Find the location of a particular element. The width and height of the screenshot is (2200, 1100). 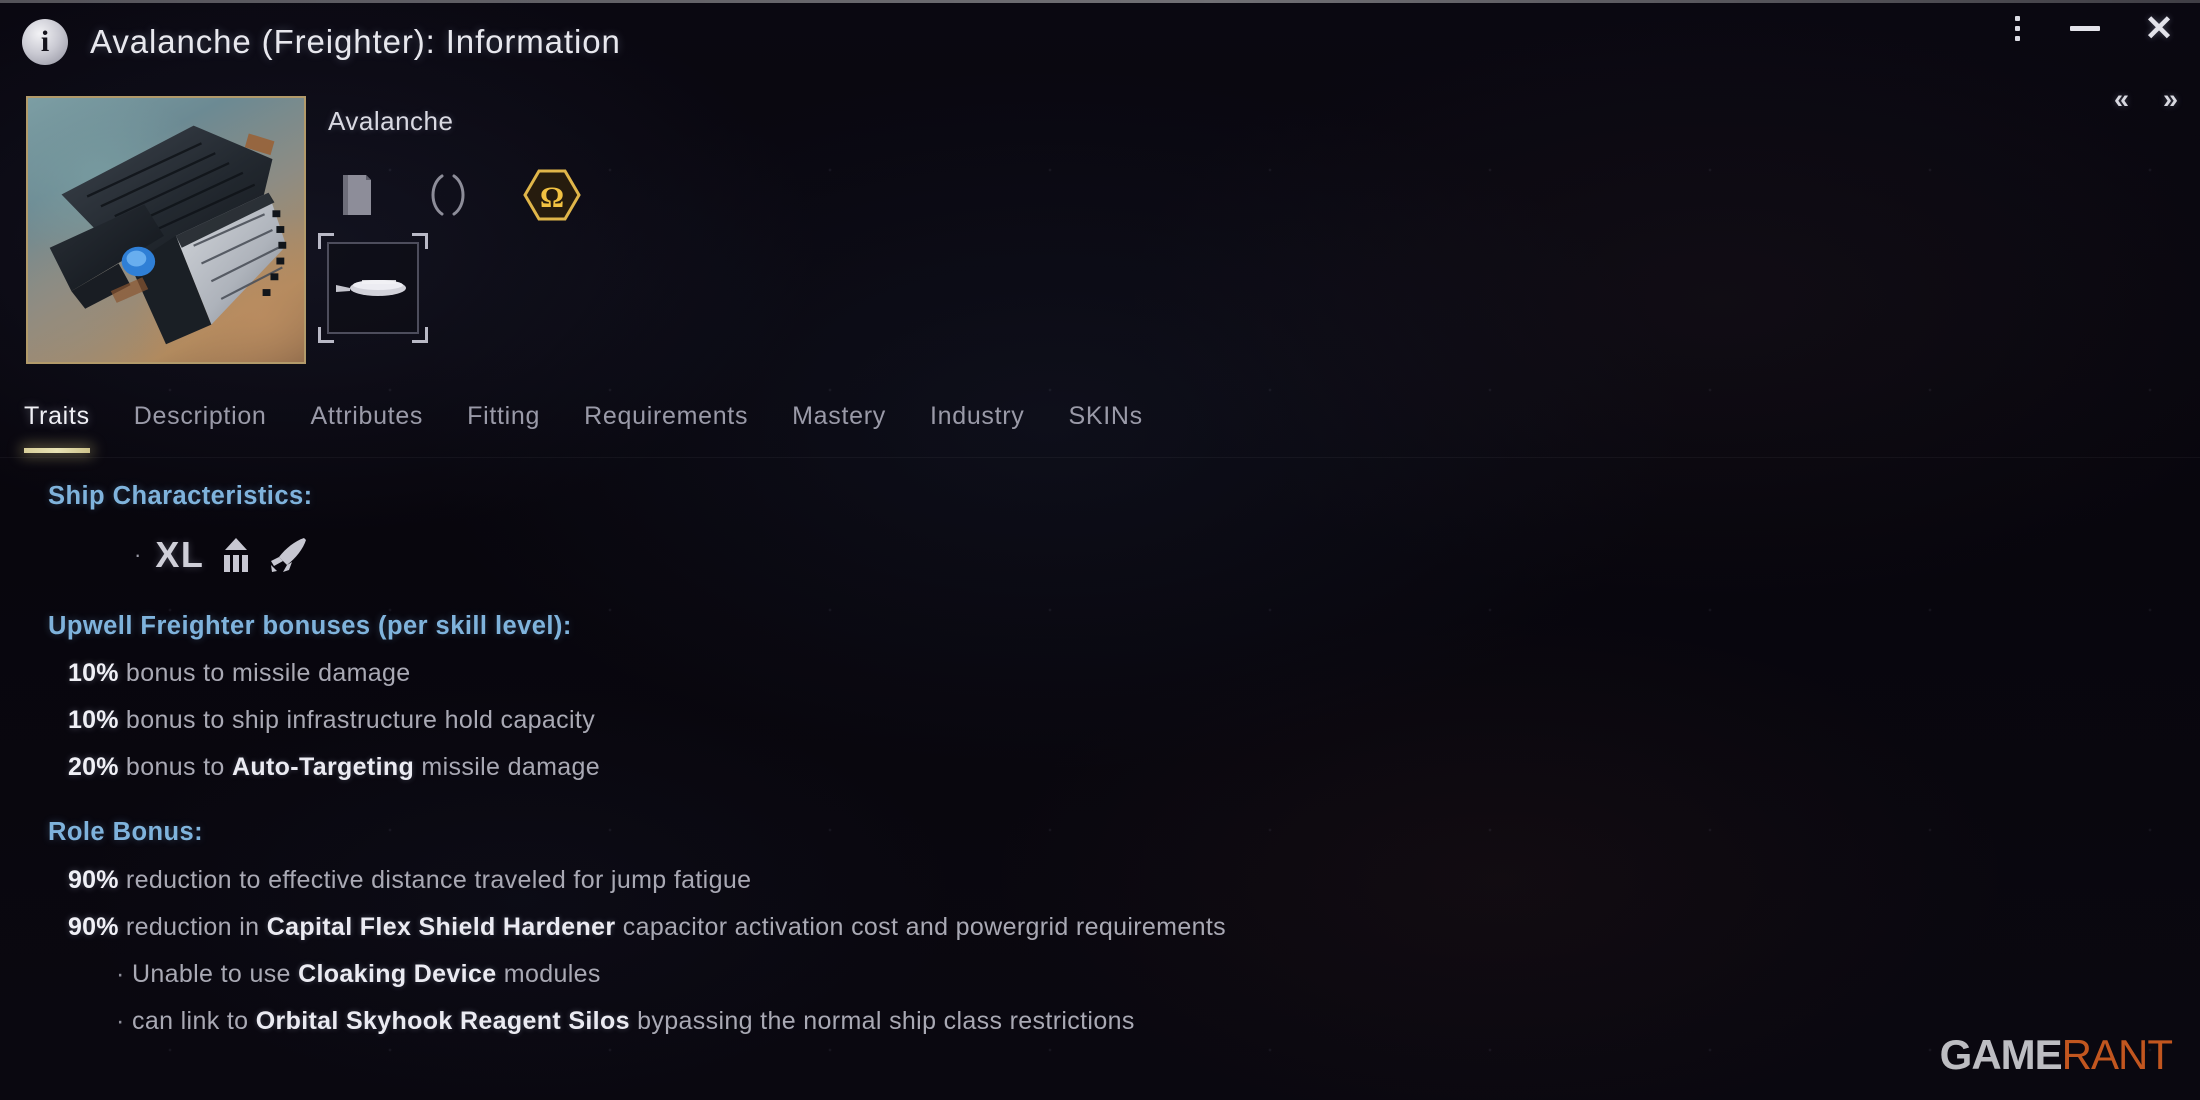

note-text-post: modules is located at coordinates (548, 973).